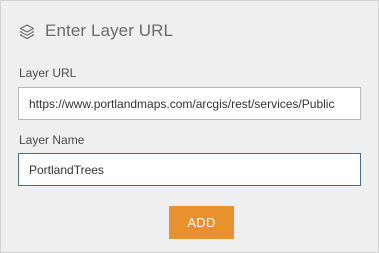 The image size is (379, 253). Describe the element at coordinates (109, 30) in the screenshot. I see `panel-title: Enter Layer URL` at that location.